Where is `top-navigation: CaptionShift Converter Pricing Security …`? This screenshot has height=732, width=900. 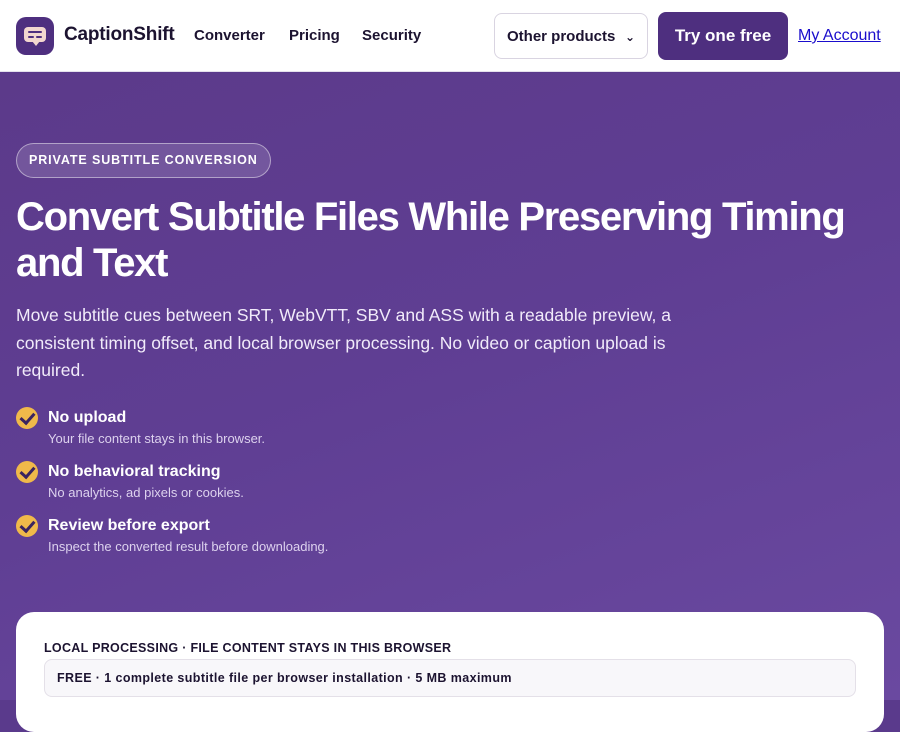 top-navigation: CaptionShift Converter Pricing Security … is located at coordinates (450, 36).